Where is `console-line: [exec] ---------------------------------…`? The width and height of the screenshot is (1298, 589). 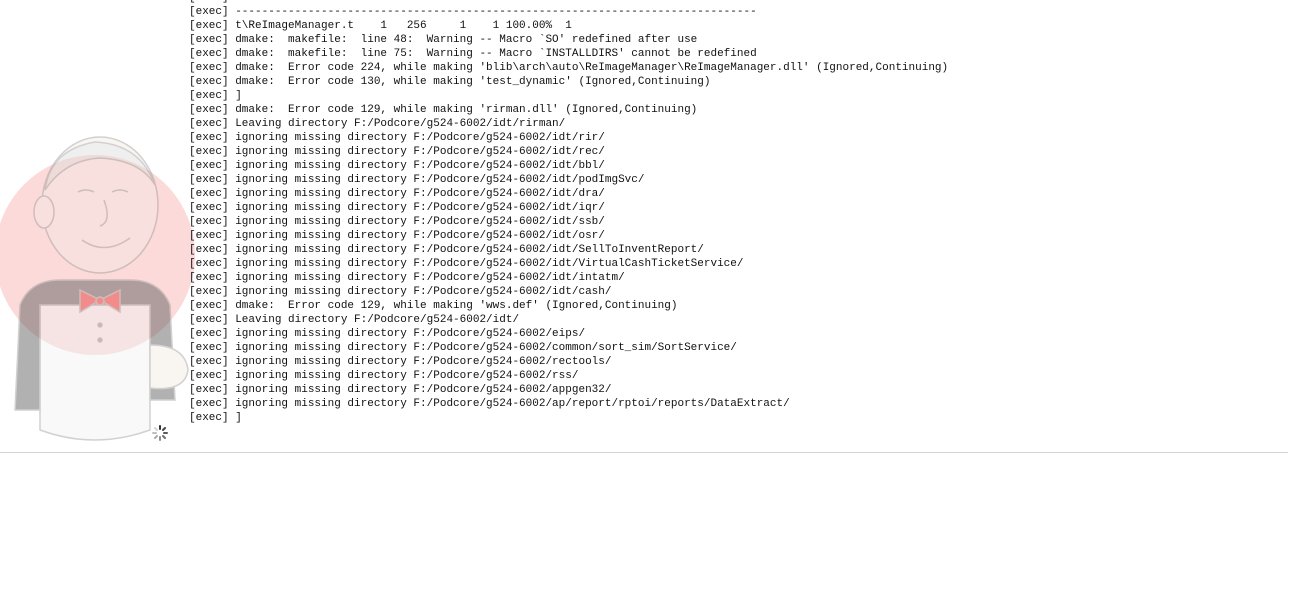 console-line: [exec] ---------------------------------… is located at coordinates (473, 12).